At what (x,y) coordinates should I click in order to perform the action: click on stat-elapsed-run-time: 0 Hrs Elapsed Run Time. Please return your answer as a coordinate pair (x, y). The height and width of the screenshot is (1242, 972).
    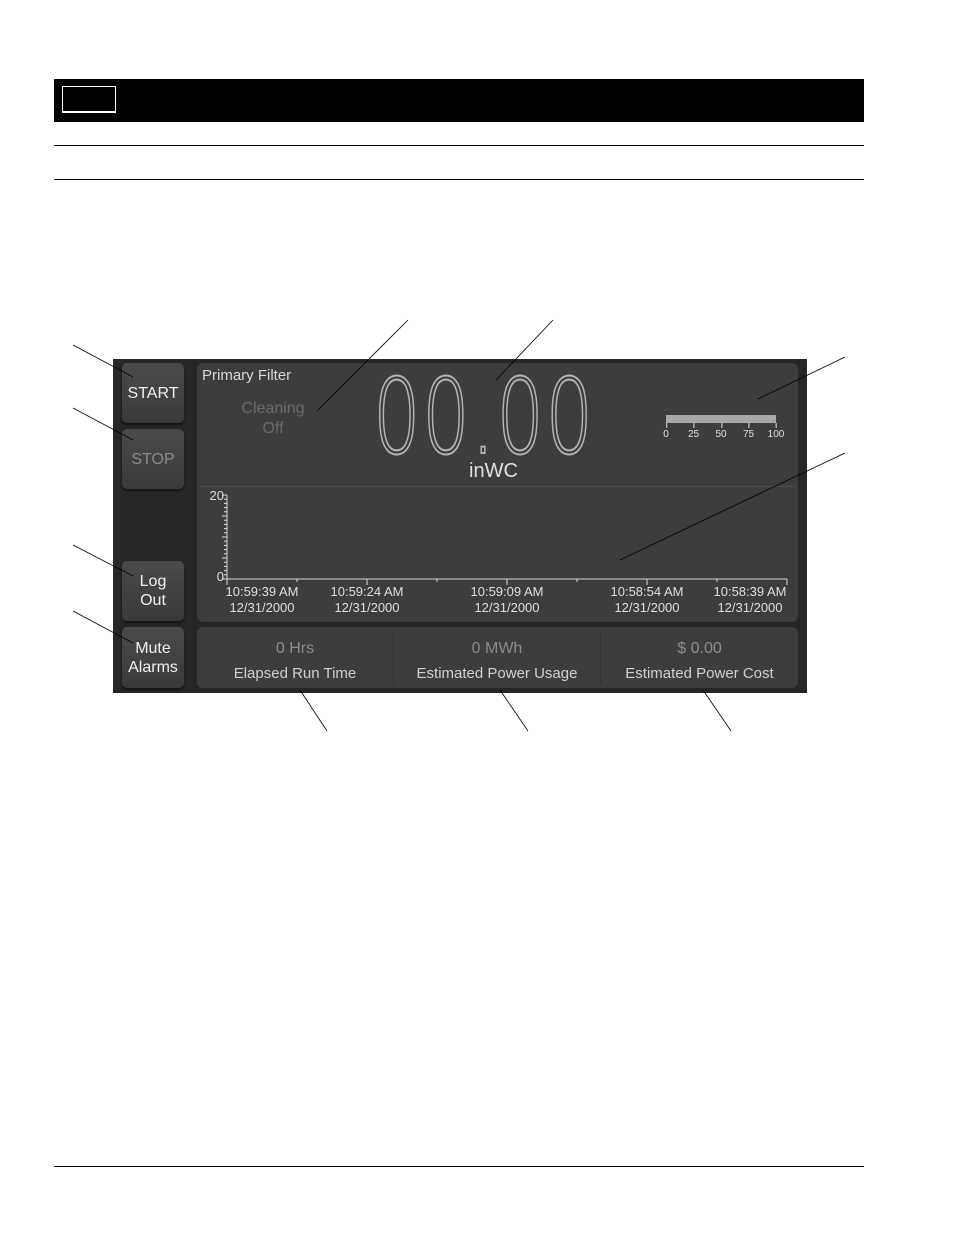
    Looking at the image, I should click on (295, 657).